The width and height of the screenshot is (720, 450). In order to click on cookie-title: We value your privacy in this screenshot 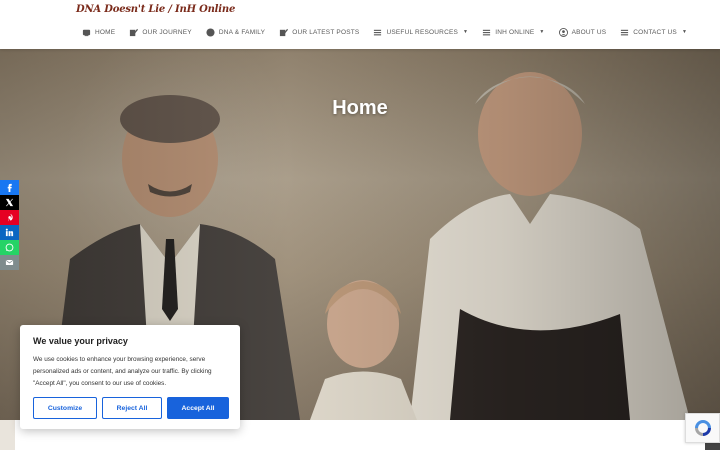, I will do `click(80, 341)`.